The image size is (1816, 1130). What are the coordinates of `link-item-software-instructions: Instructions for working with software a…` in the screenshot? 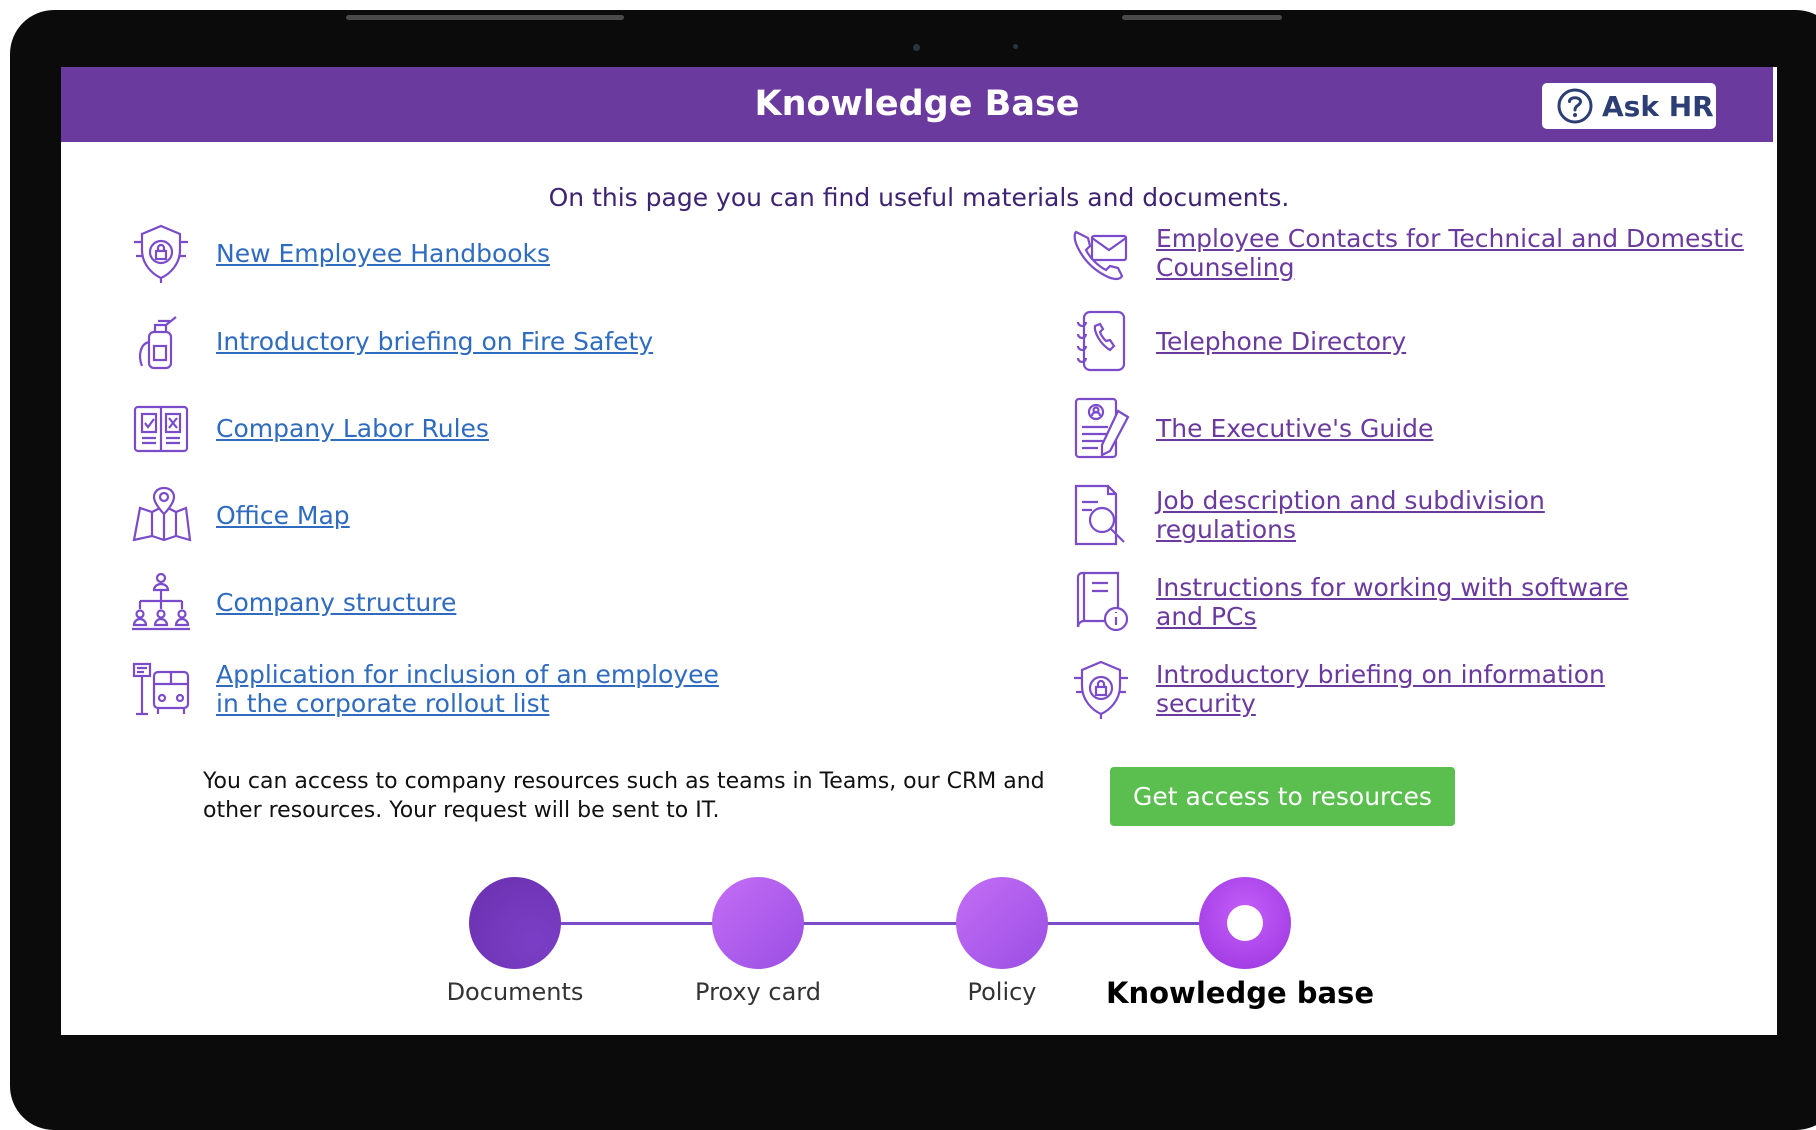 It's located at (1348, 602).